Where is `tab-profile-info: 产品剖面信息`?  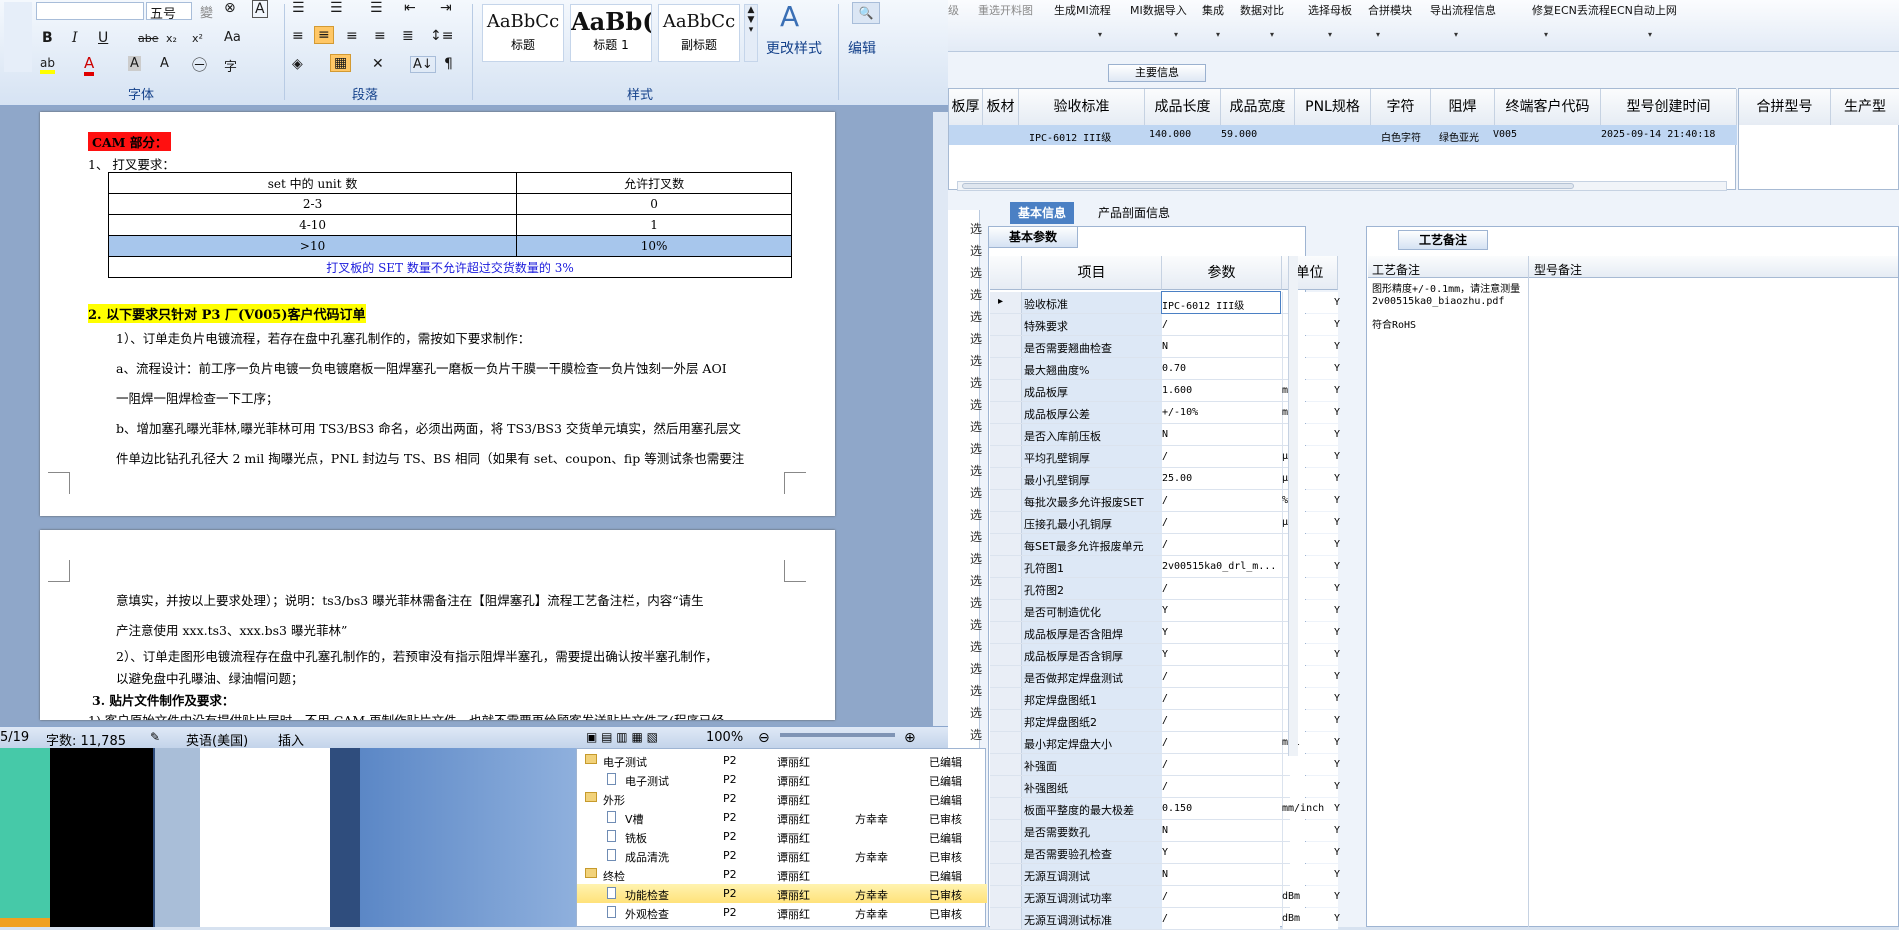 tab-profile-info: 产品剖面信息 is located at coordinates (1134, 213).